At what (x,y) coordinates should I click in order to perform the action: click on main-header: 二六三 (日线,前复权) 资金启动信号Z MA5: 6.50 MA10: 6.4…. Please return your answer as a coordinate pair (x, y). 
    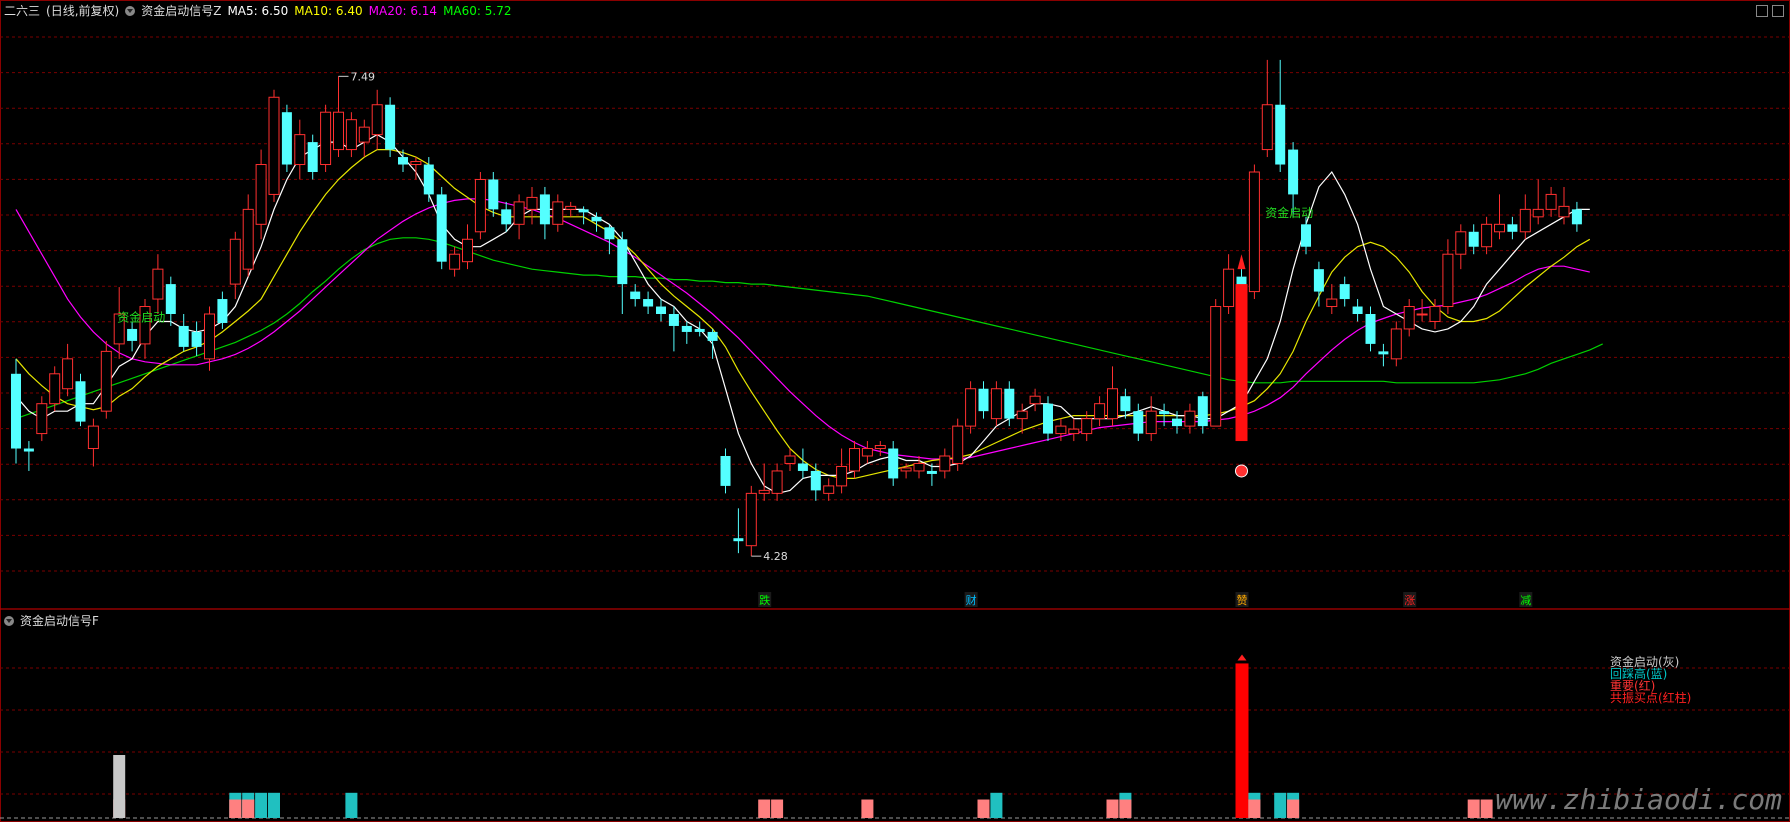
    Looking at the image, I should click on (257, 10).